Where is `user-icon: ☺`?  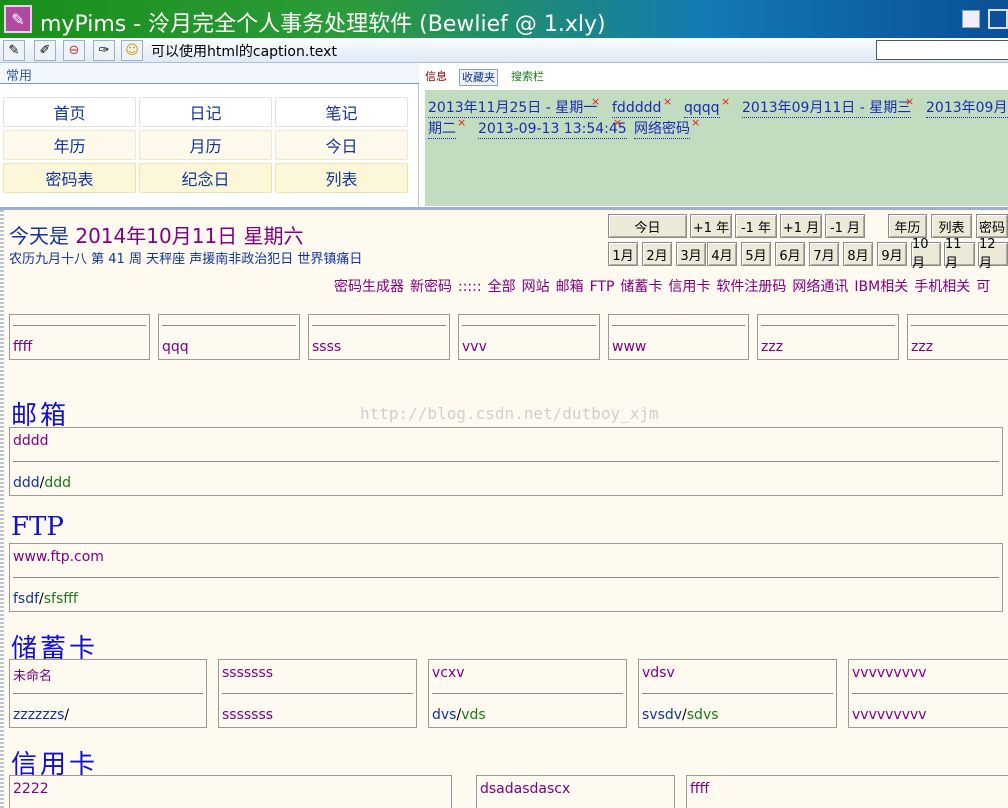 user-icon: ☺ is located at coordinates (132, 50).